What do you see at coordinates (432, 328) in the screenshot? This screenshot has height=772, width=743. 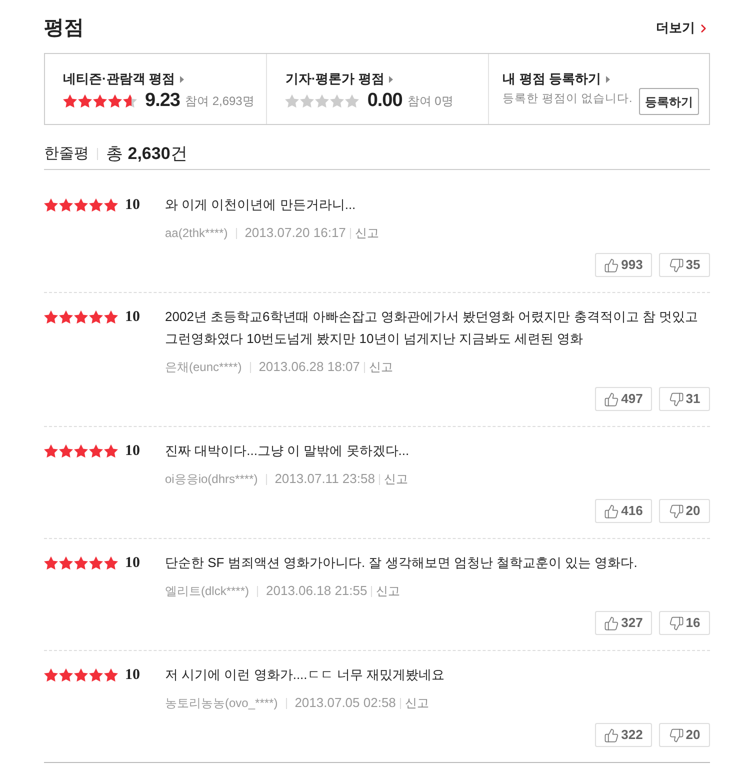 I see `review-text: 2002년 초등학교6학년때 아빠손잡고 영화관에가서 봤던영화 어렸지만 충격적이고 참 멋있고 그런영화였다 10번도넘게 봤지만 10년이 넘게지난 지금봐도 세련된 영화` at bounding box center [432, 328].